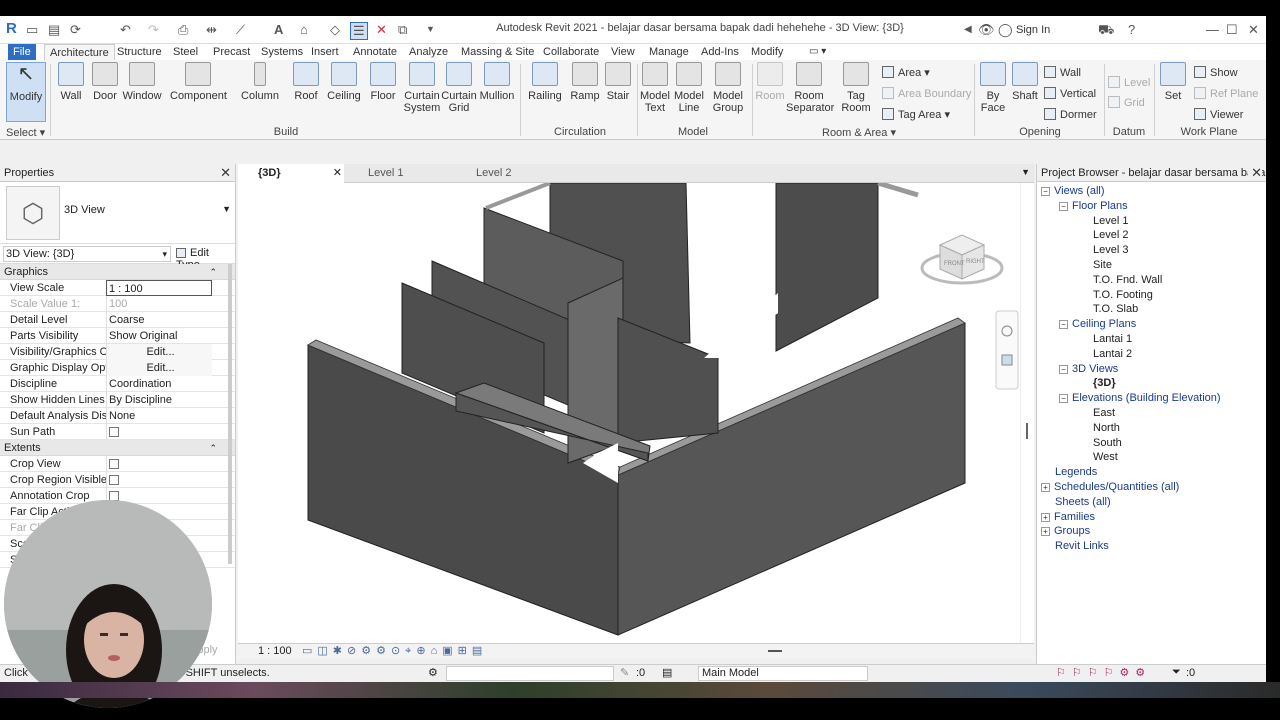 The width and height of the screenshot is (1280, 720). I want to click on mullion-button: Mullion, so click(497, 82).